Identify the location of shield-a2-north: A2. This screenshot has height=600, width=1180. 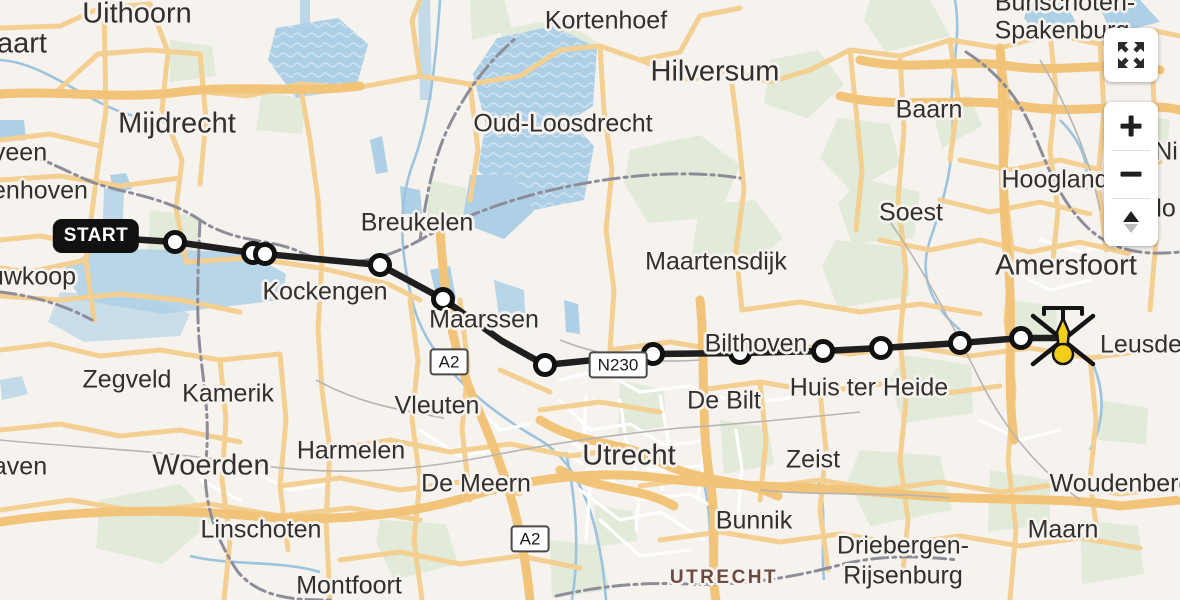
(449, 362).